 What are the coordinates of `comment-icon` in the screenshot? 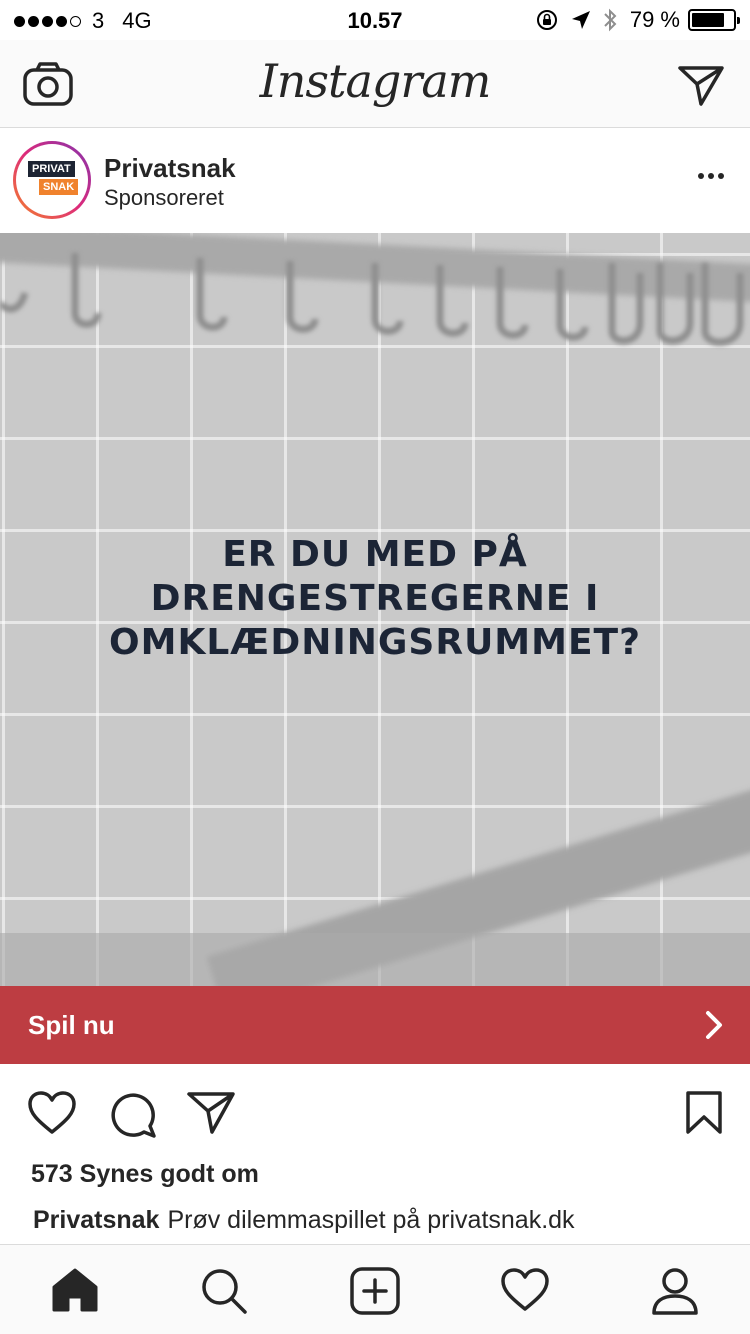 It's located at (133, 1116).